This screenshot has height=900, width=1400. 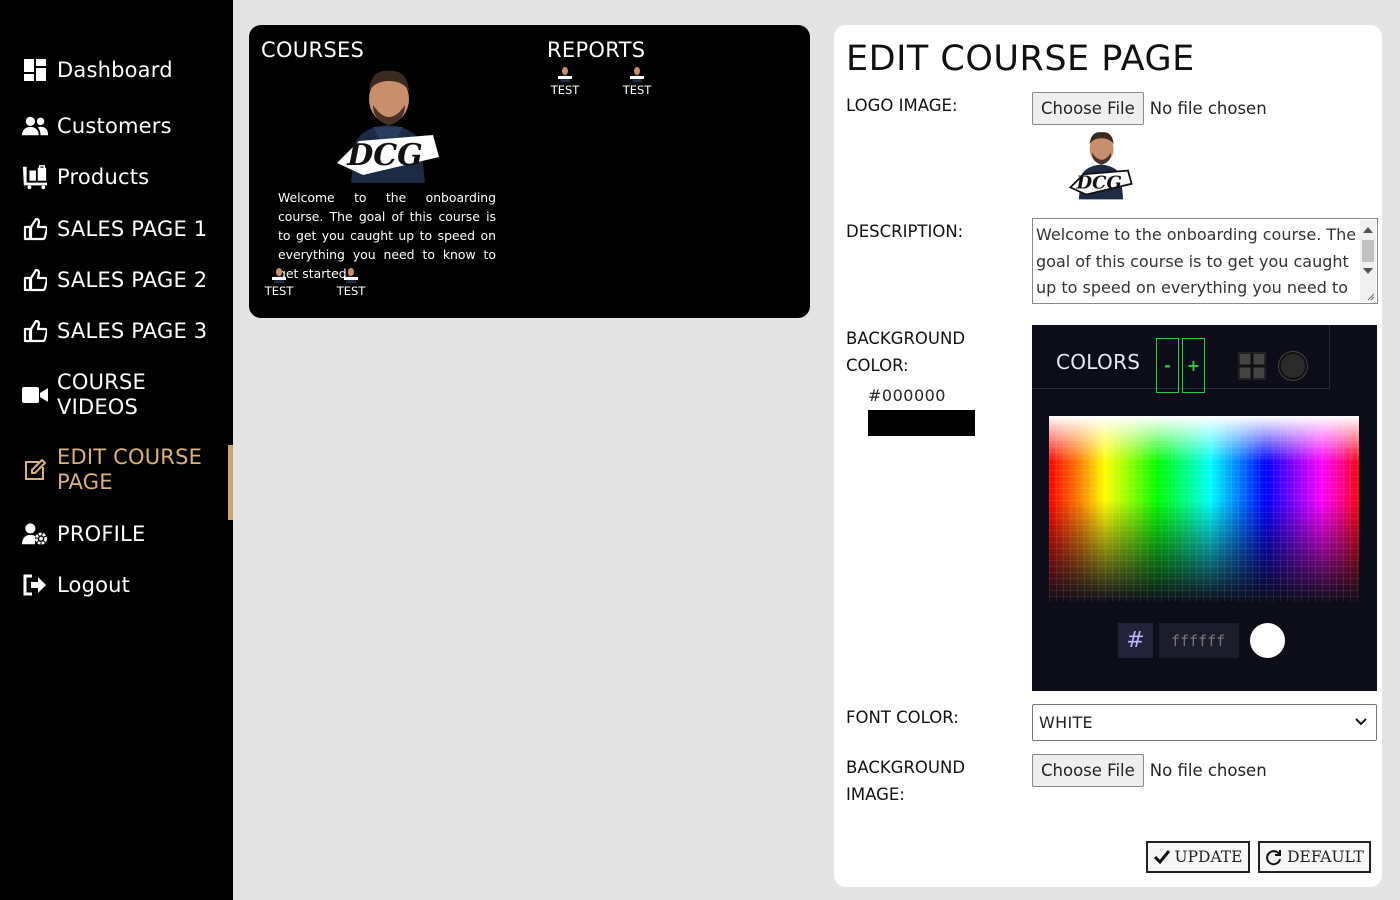 I want to click on check-icon, so click(x=1161, y=857).